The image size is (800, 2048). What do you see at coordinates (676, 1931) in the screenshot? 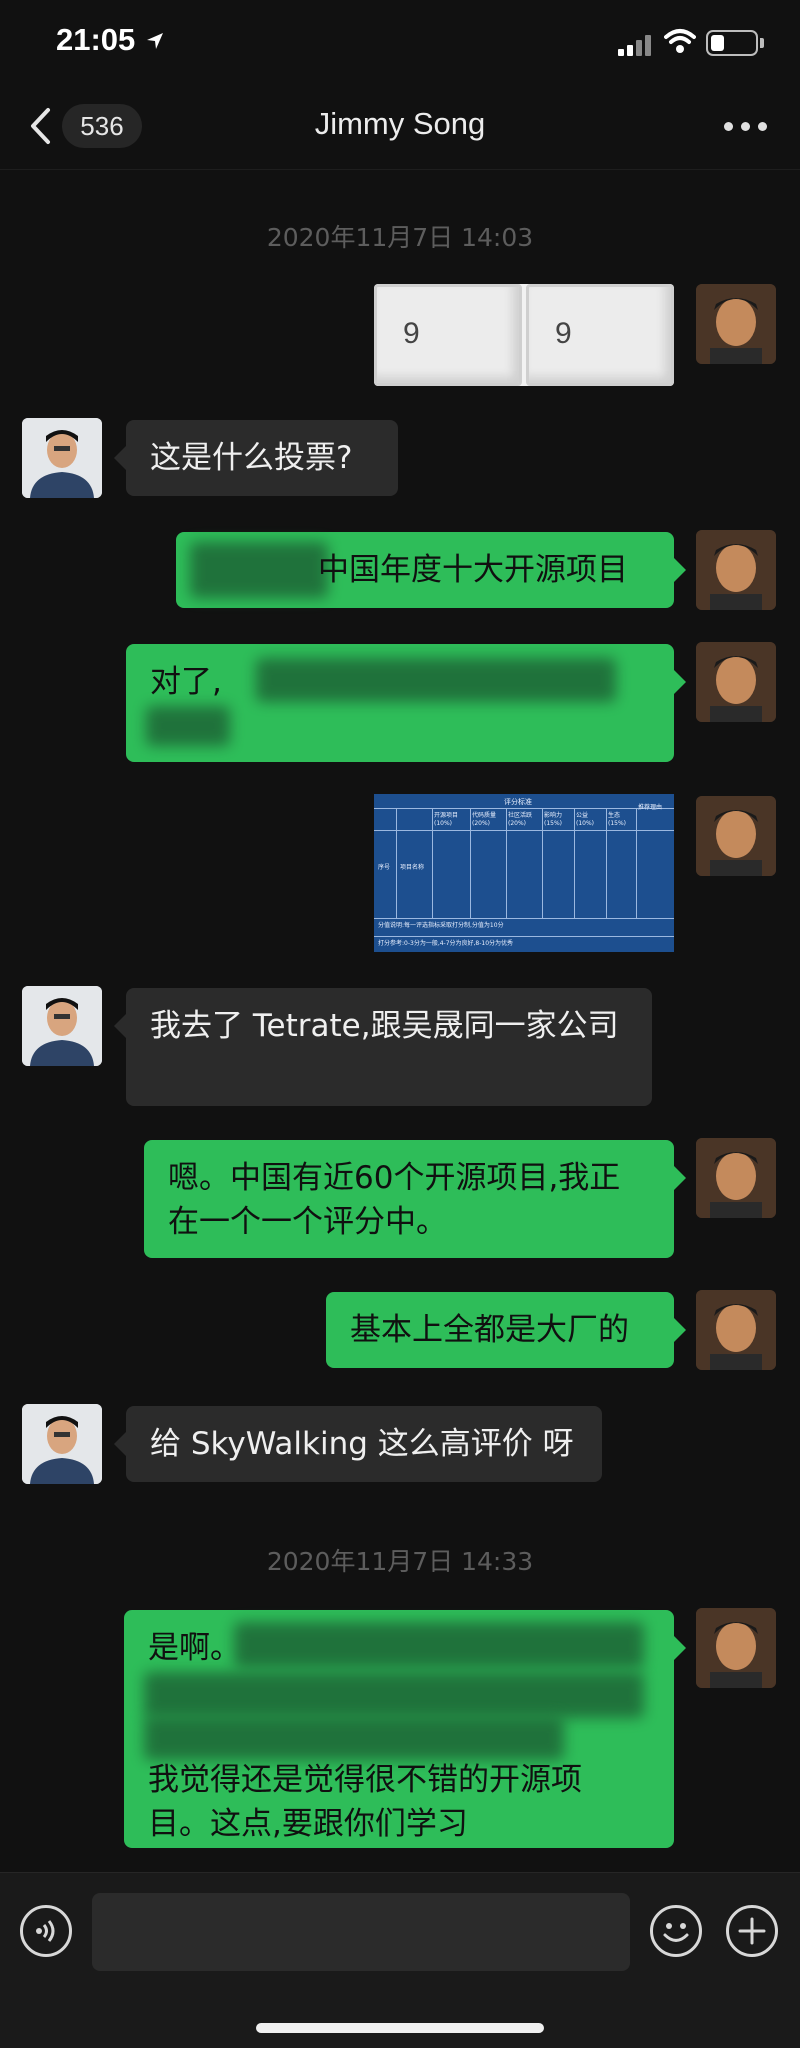
I see `emoji-icon` at bounding box center [676, 1931].